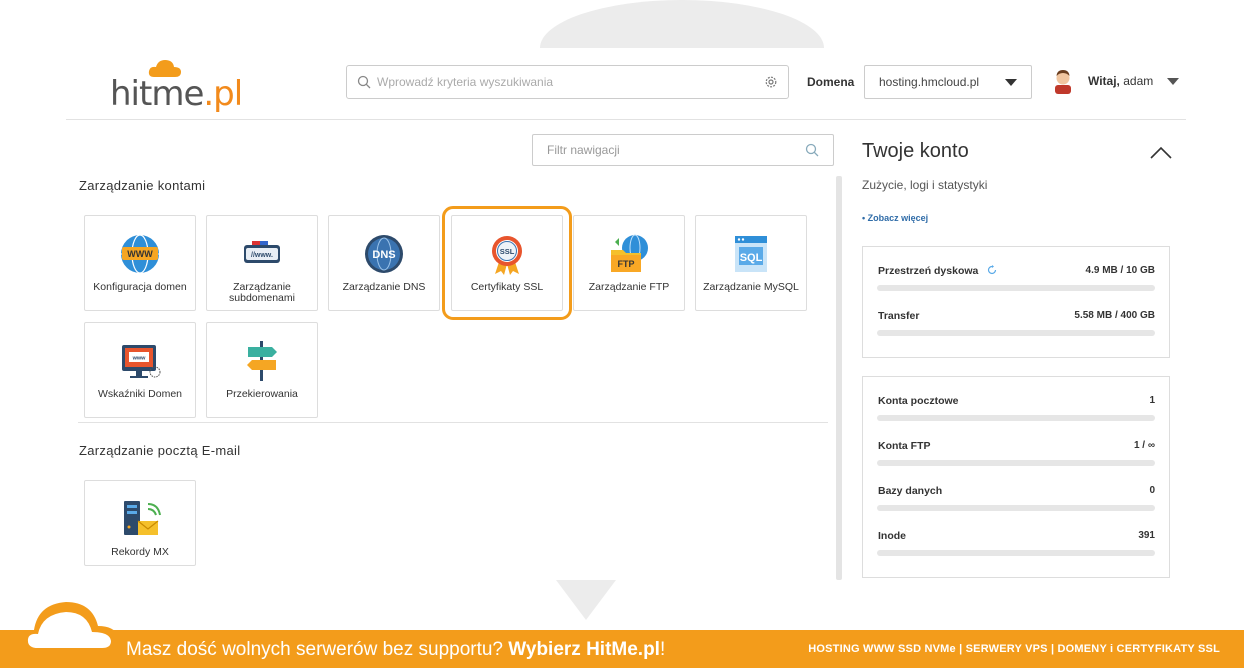 Image resolution: width=1244 pixels, height=668 pixels. What do you see at coordinates (1152, 400) in the screenshot?
I see `stat-value: 1` at bounding box center [1152, 400].